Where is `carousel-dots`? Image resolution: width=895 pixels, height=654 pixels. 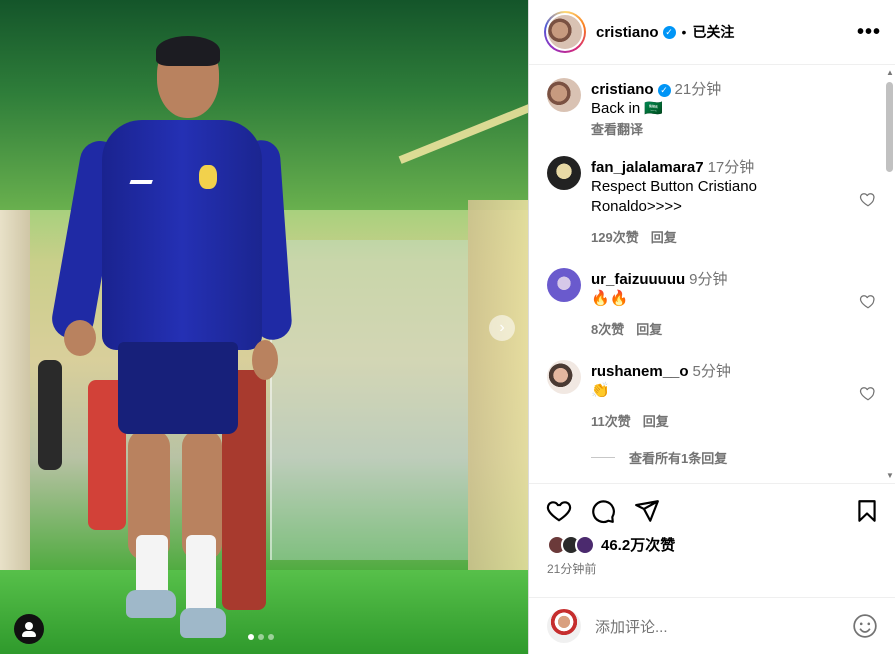
carousel-dots is located at coordinates (261, 637).